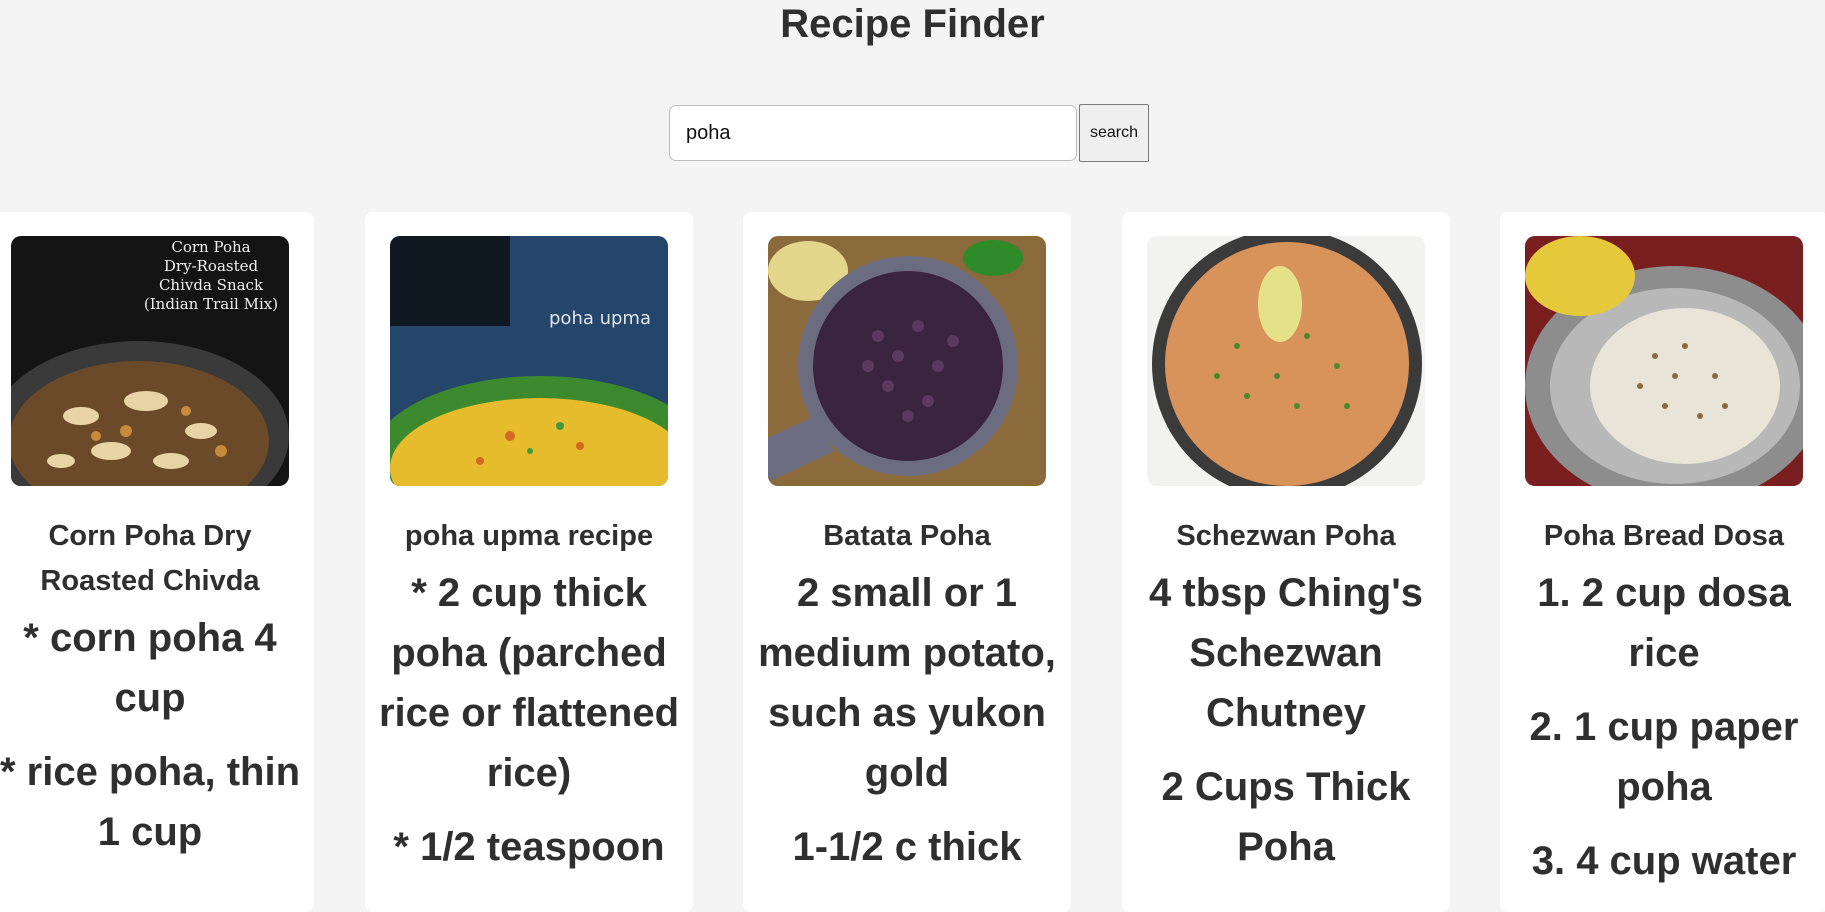 The height and width of the screenshot is (912, 1825). I want to click on ingredient-item: 2. 1 cup paper poha, so click(1664, 757).